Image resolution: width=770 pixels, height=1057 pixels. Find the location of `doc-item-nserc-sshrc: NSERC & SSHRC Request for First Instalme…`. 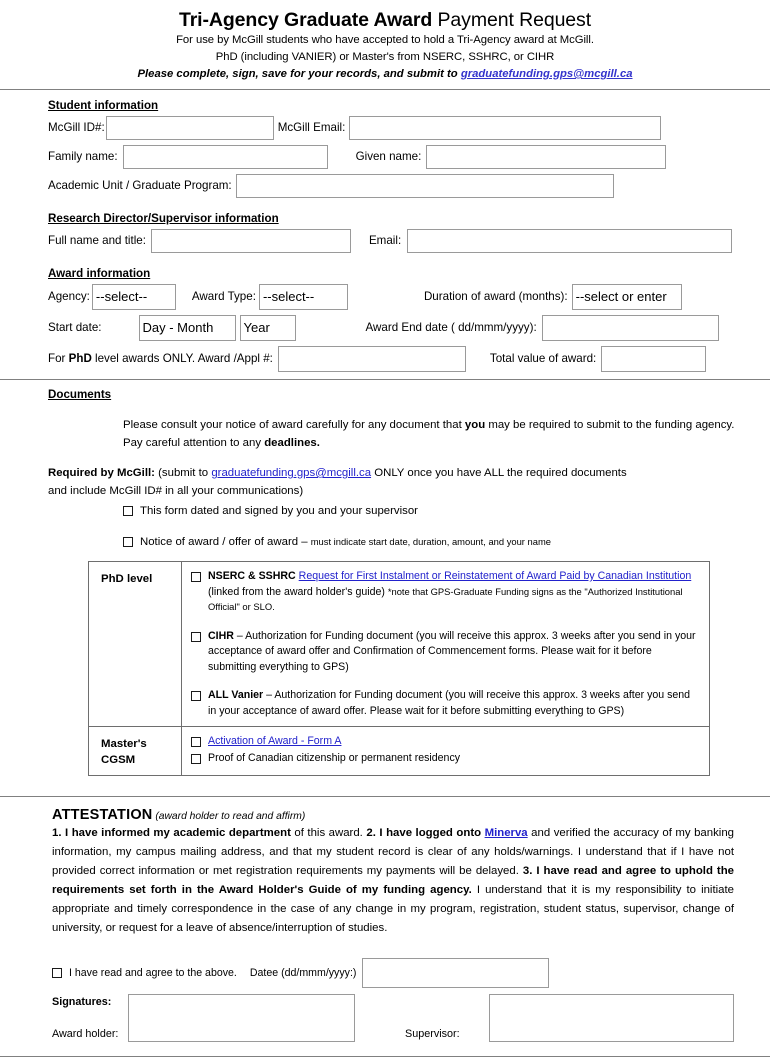

doc-item-nserc-sshrc: NSERC & SSHRC Request for First Instalme… is located at coordinates (446, 592).